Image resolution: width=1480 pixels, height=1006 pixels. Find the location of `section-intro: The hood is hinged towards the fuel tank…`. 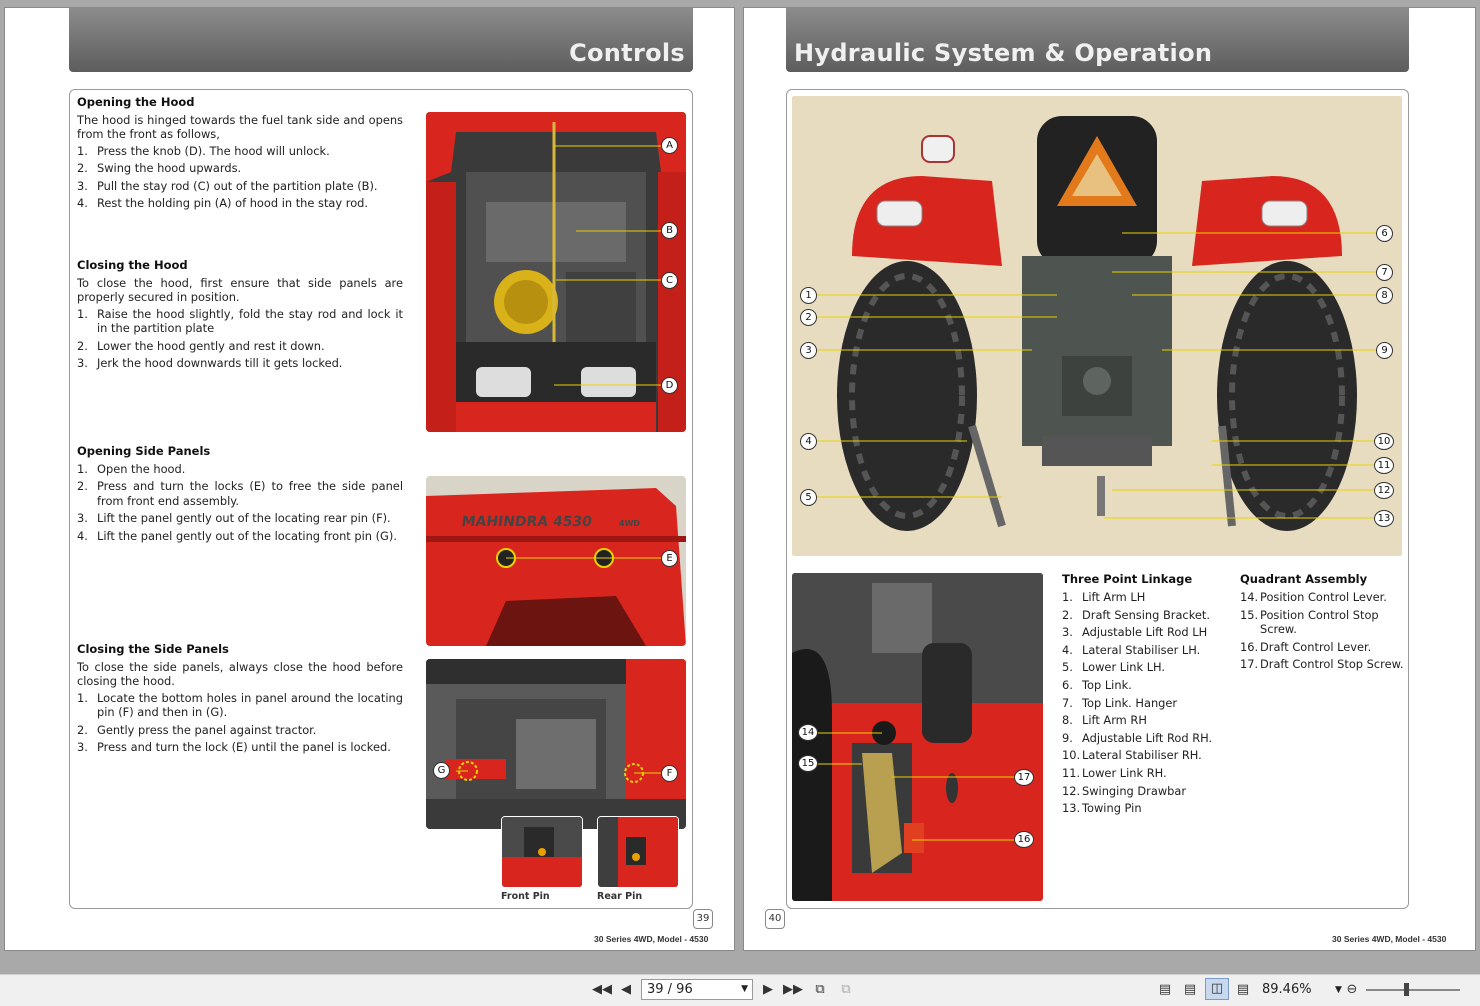

section-intro: The hood is hinged towards the fuel tank… is located at coordinates (240, 127).